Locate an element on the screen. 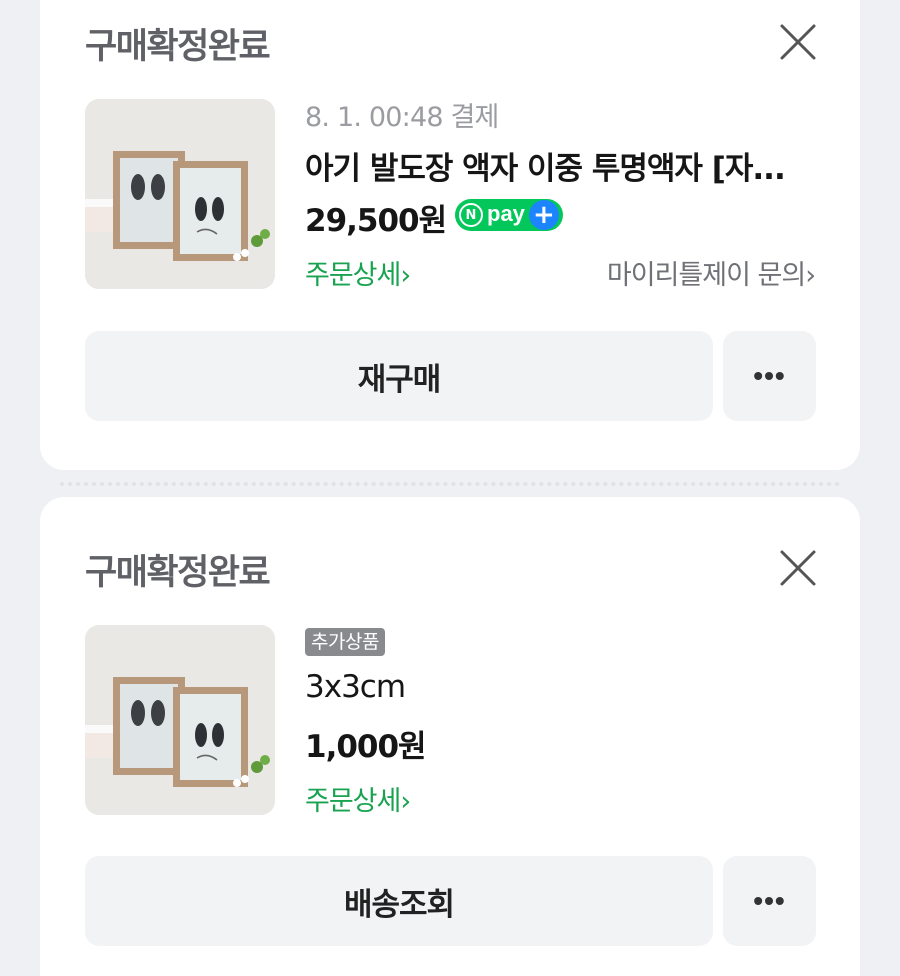 The image size is (900, 976). ticket-notch-right is located at coordinates (860, 483).